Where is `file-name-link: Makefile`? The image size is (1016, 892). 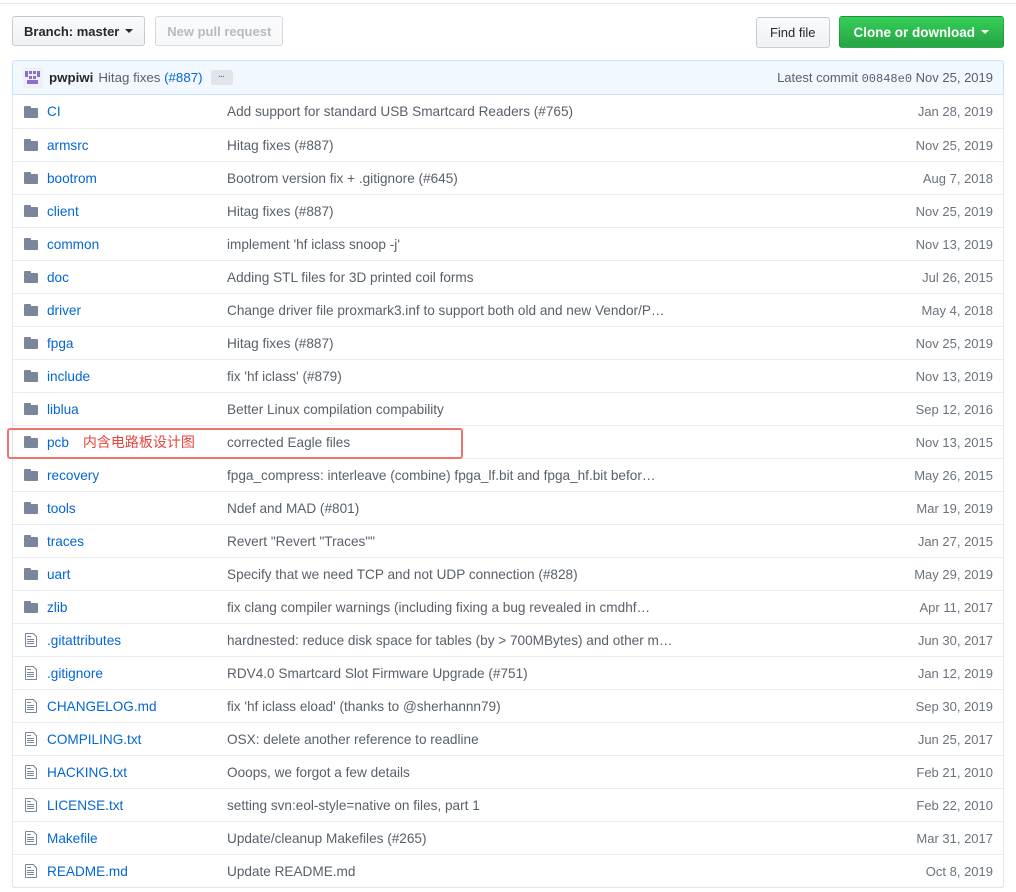 file-name-link: Makefile is located at coordinates (72, 838).